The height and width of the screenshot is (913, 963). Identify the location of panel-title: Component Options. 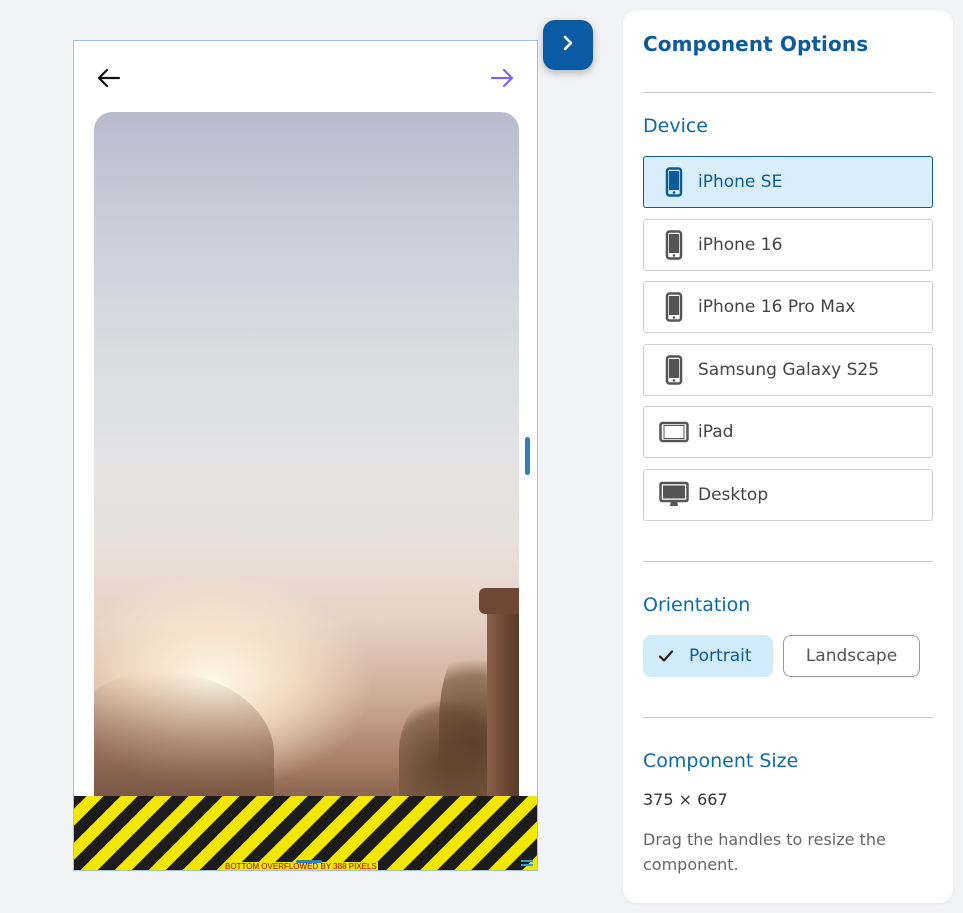
(756, 44).